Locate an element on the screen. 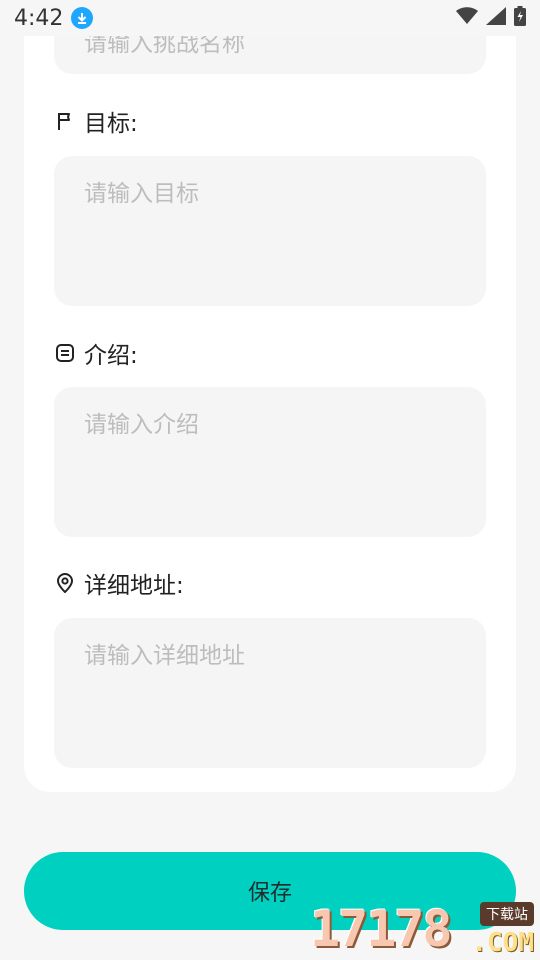 The image size is (540, 960). address-label: 详细地址: is located at coordinates (119, 583).